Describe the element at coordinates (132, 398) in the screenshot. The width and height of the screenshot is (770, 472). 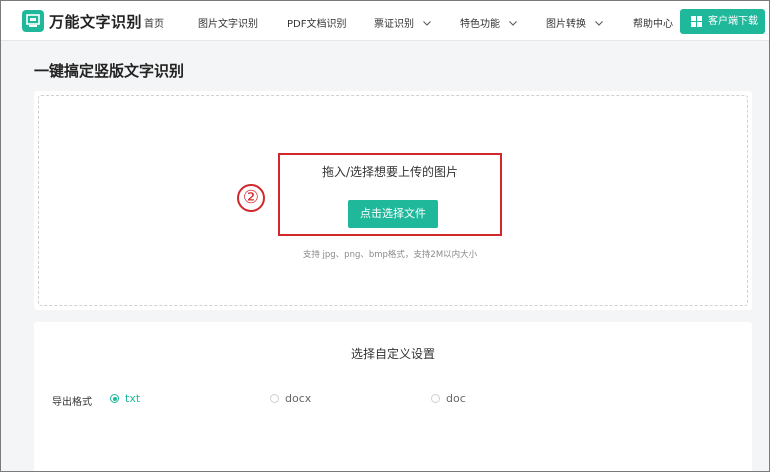
I see `radio-label-txt: txt` at that location.